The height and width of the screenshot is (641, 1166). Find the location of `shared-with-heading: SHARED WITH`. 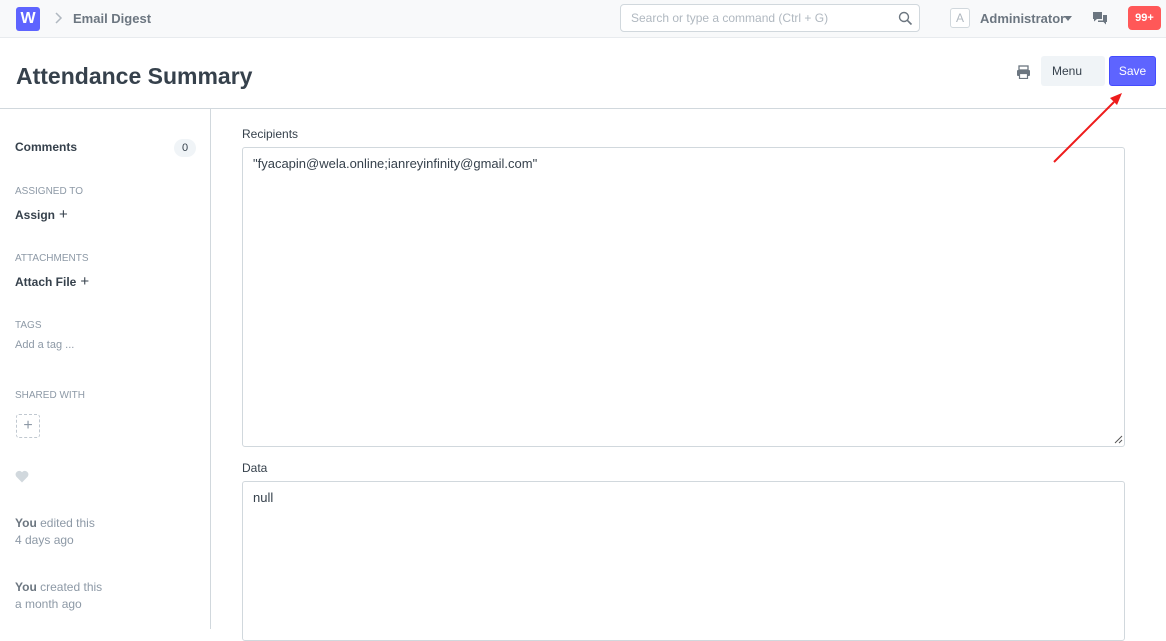

shared-with-heading: SHARED WITH is located at coordinates (50, 395).